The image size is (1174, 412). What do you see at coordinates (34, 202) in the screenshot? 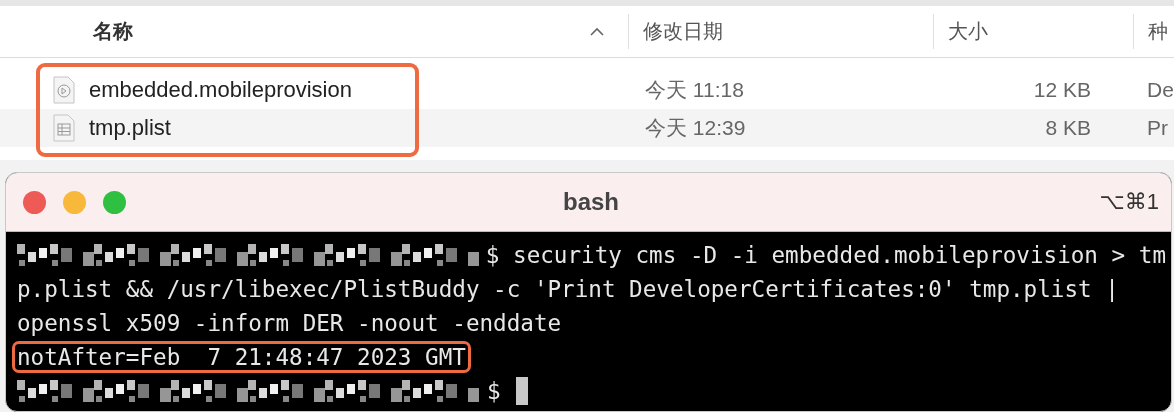
I see `close-button` at bounding box center [34, 202].